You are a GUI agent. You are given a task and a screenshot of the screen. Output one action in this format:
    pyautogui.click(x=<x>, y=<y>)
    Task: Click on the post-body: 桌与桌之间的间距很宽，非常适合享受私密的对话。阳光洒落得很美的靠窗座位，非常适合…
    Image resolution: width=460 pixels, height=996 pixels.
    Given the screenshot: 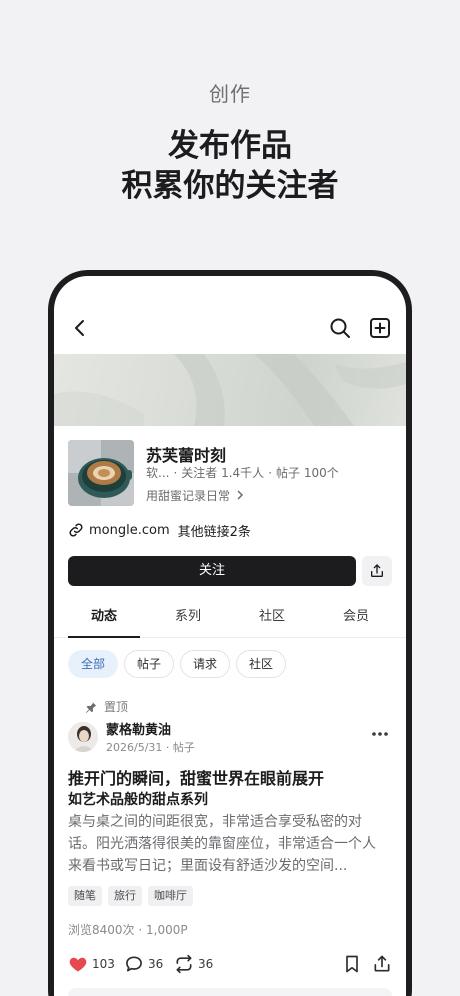 What is the action you would take?
    pyautogui.click(x=227, y=844)
    